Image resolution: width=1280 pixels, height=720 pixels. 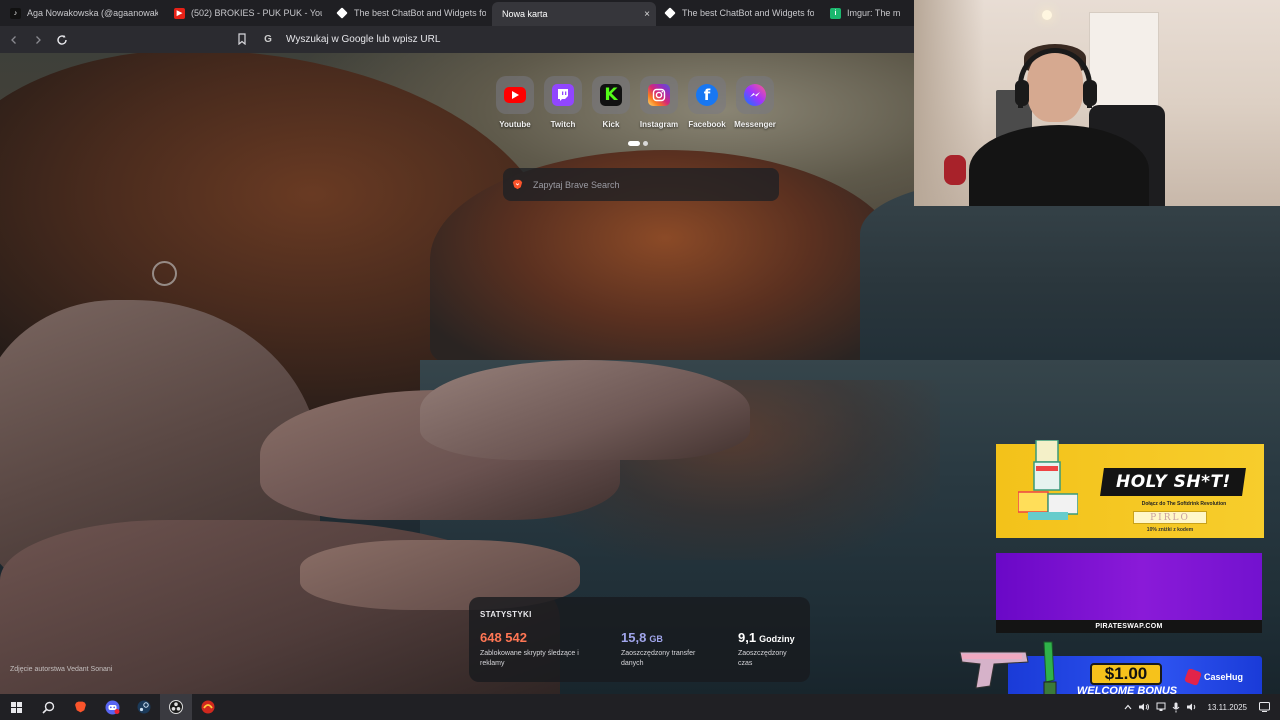 I want to click on discord-icon, so click(x=112, y=707).